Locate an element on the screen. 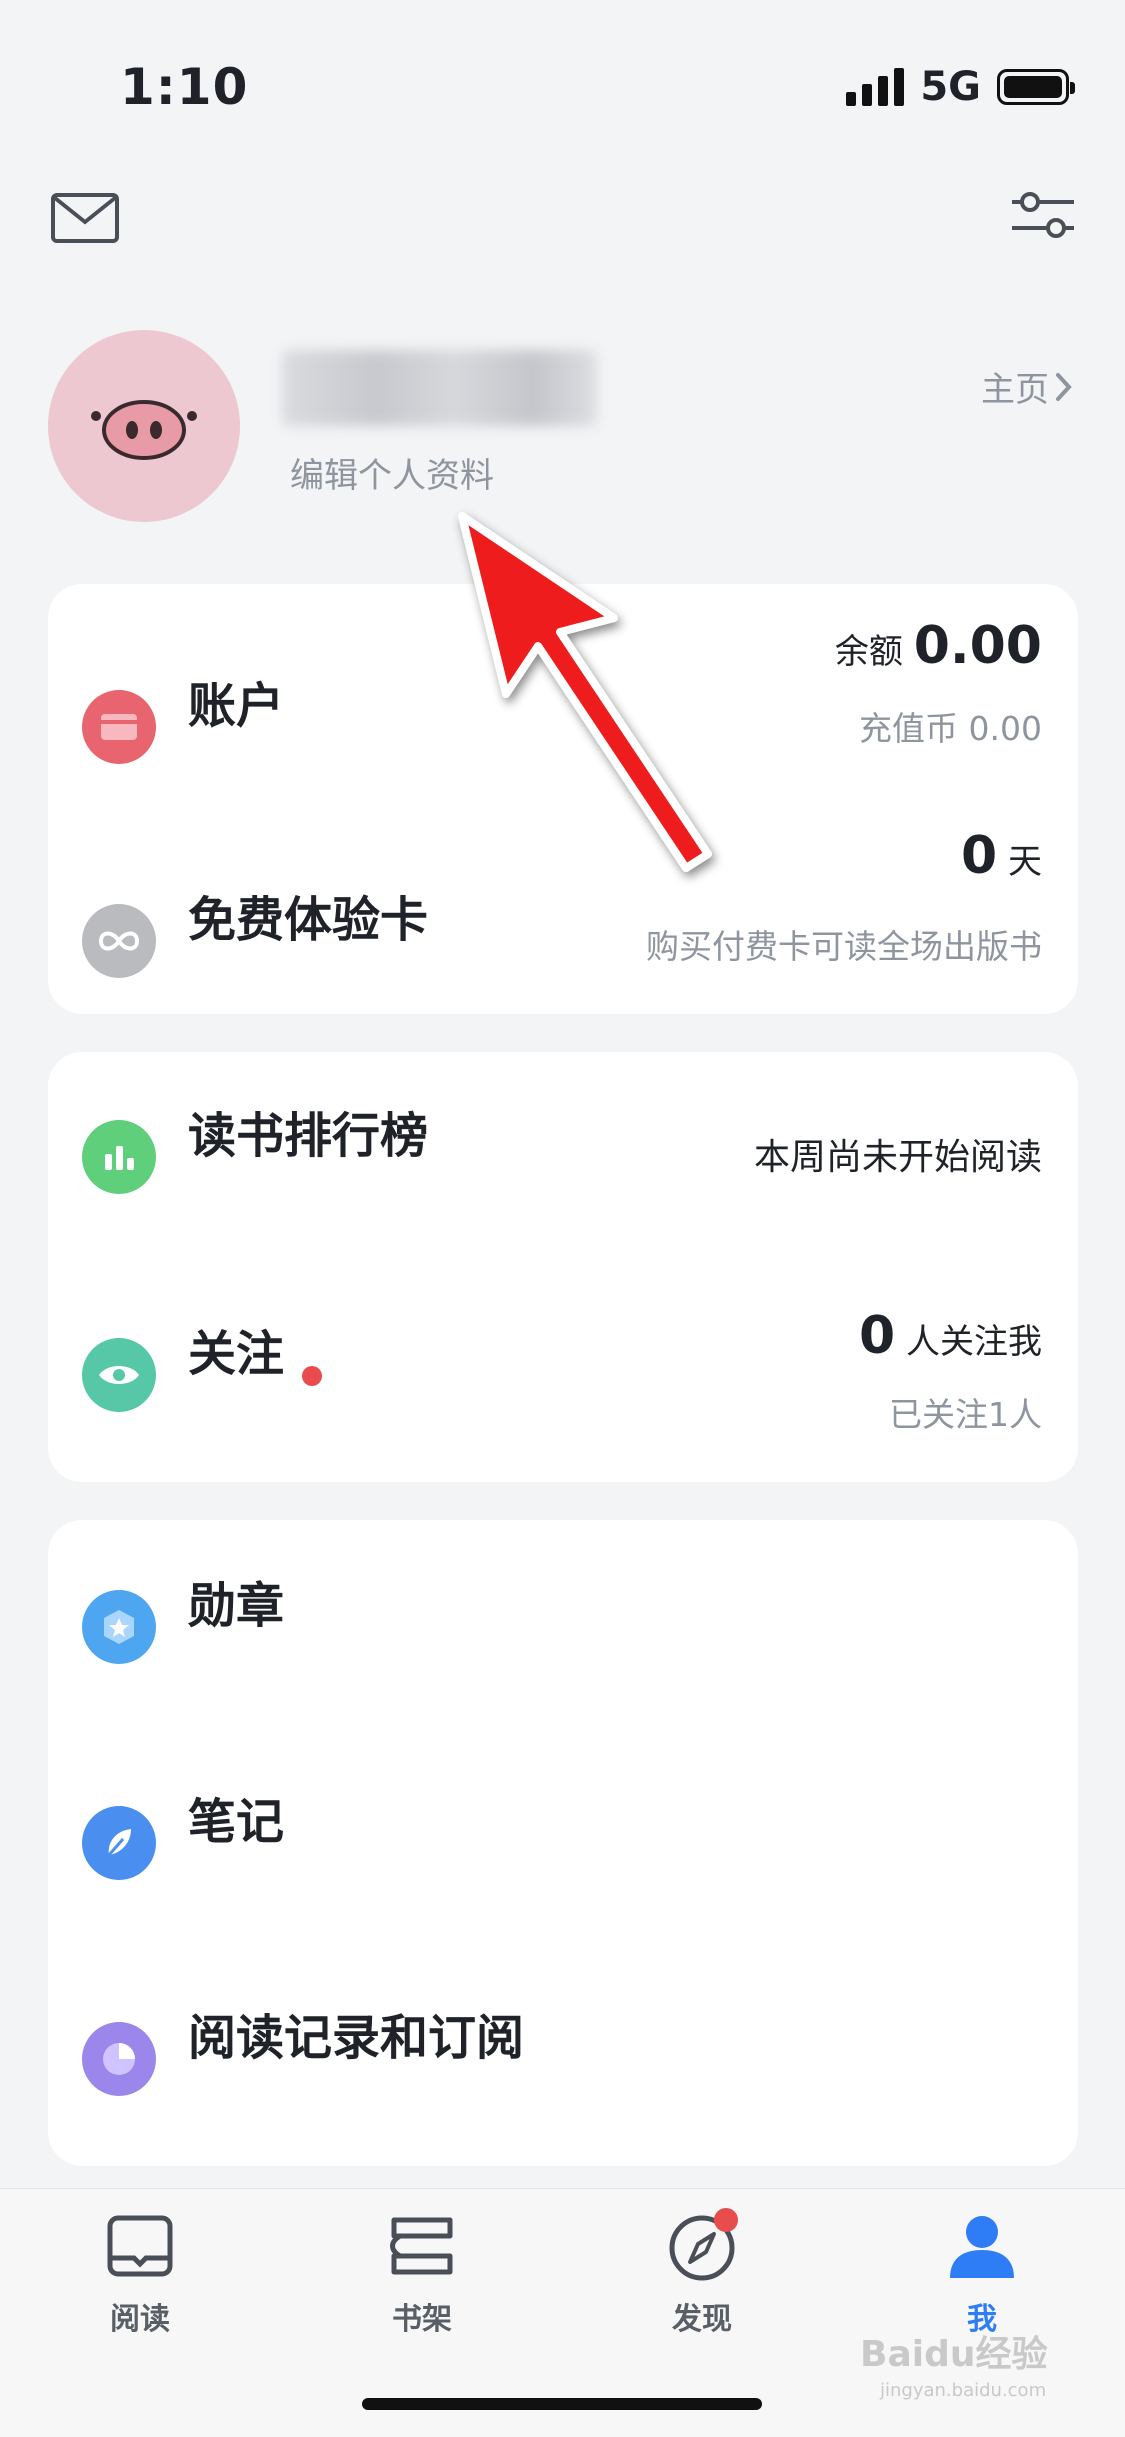 This screenshot has width=1125, height=2437. trial-days-unit: 天 is located at coordinates (1025, 862).